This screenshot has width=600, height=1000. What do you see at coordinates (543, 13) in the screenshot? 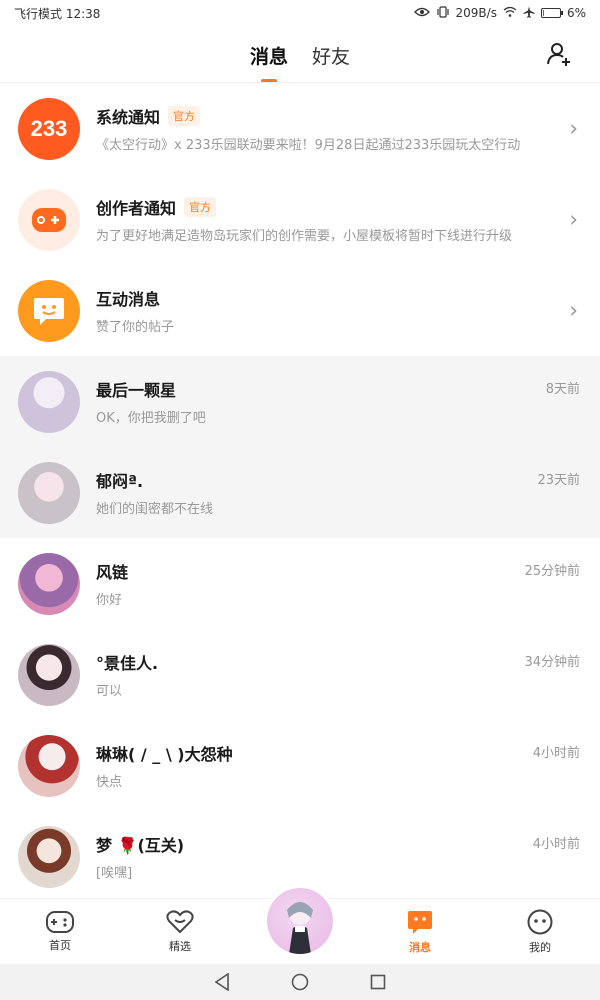
I see `battery-fill` at bounding box center [543, 13].